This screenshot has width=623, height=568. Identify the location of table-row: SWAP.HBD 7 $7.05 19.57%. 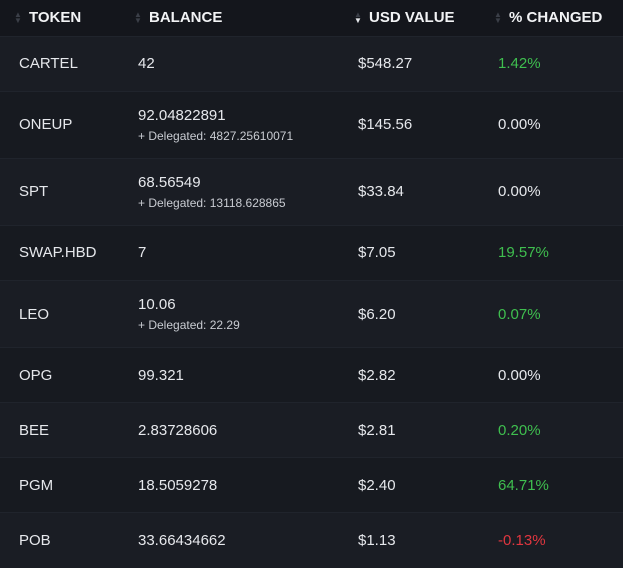
(311, 253).